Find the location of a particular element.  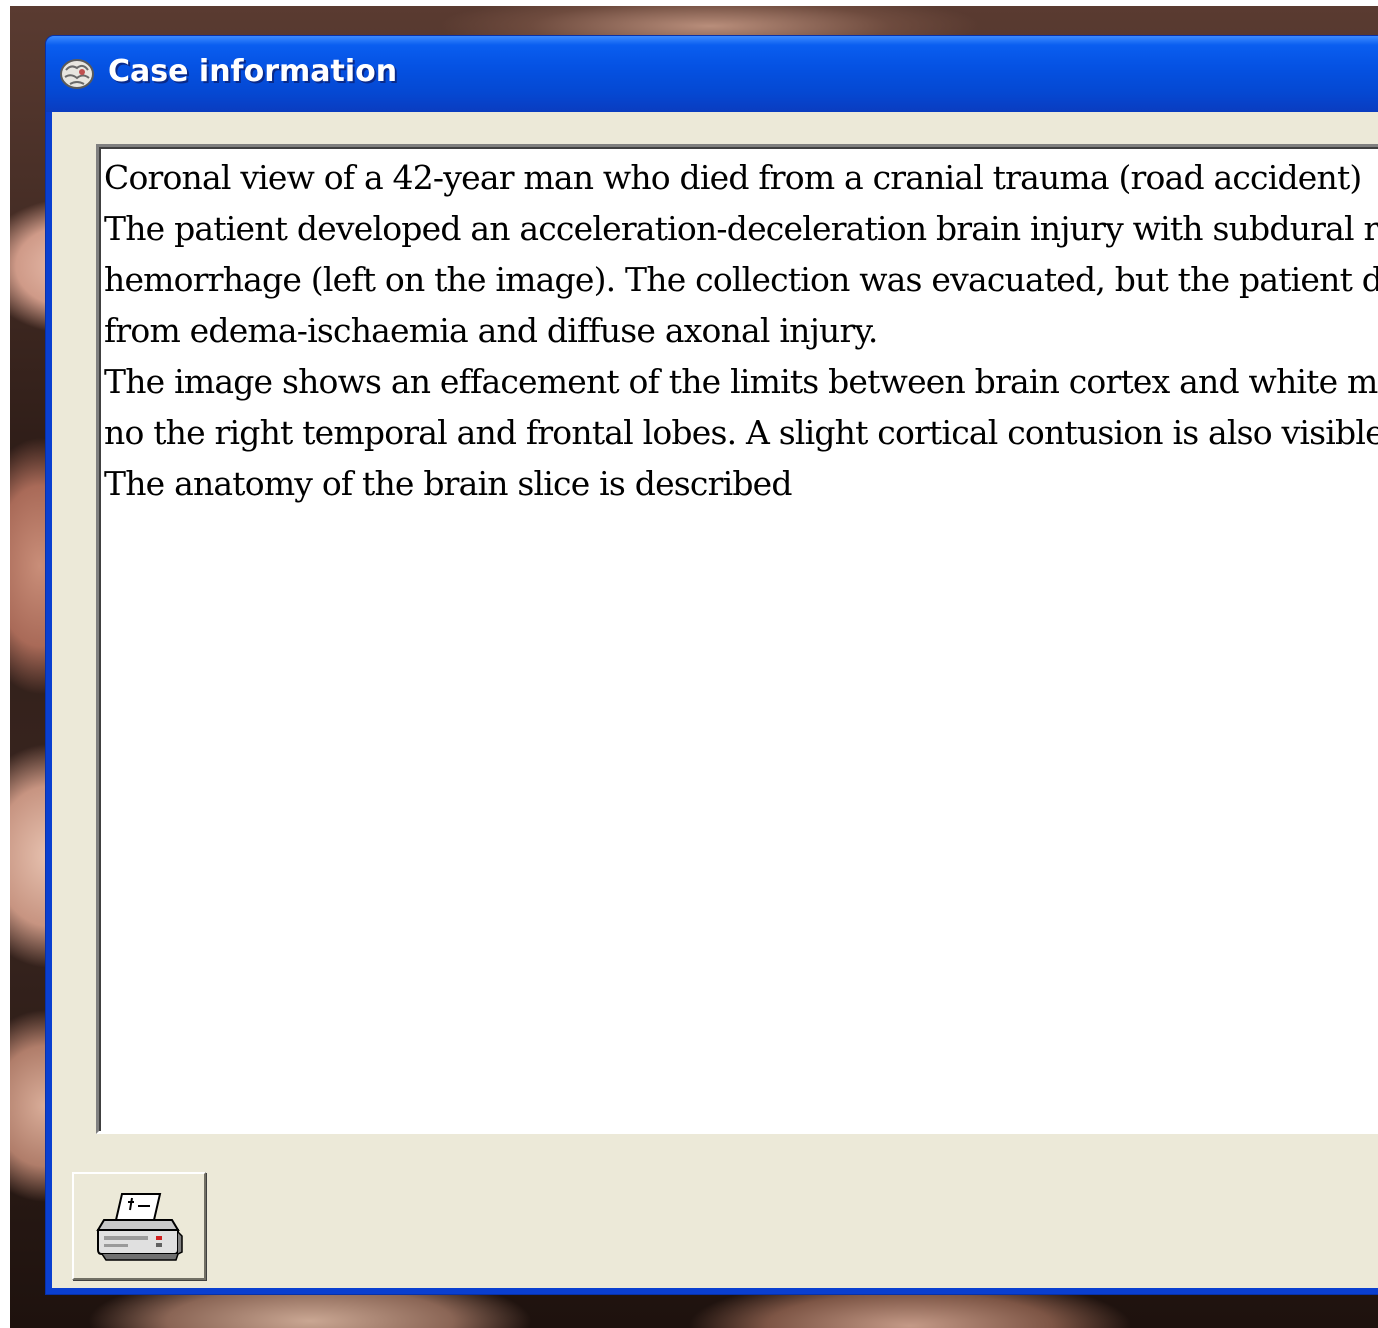

title-bar: Case information is located at coordinates (712, 74).